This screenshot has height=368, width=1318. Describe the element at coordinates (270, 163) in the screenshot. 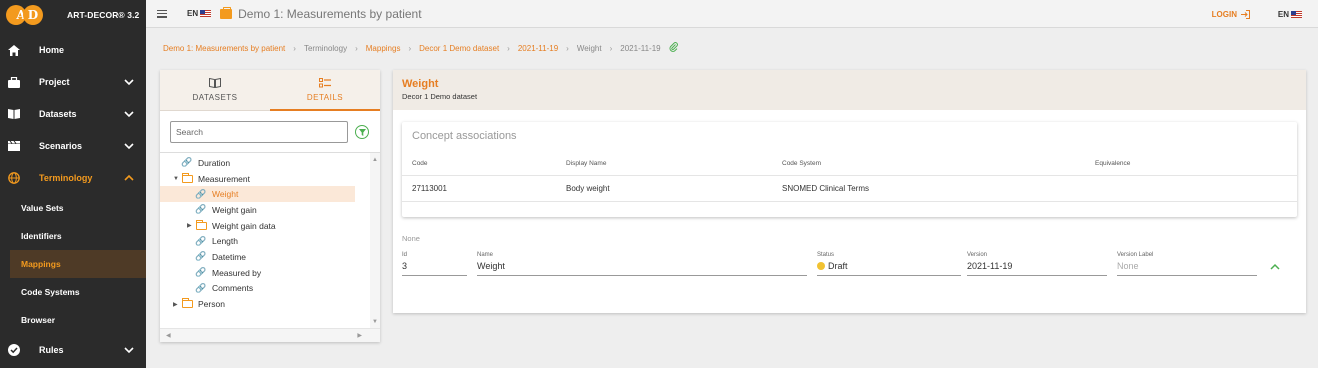

I see `tree-node-duration: 🔗 Duration` at that location.